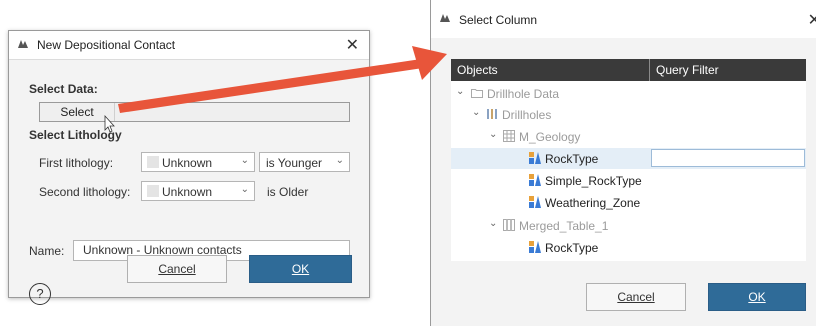  I want to click on first-lithology-select: Unknown ⌄, so click(198, 162).